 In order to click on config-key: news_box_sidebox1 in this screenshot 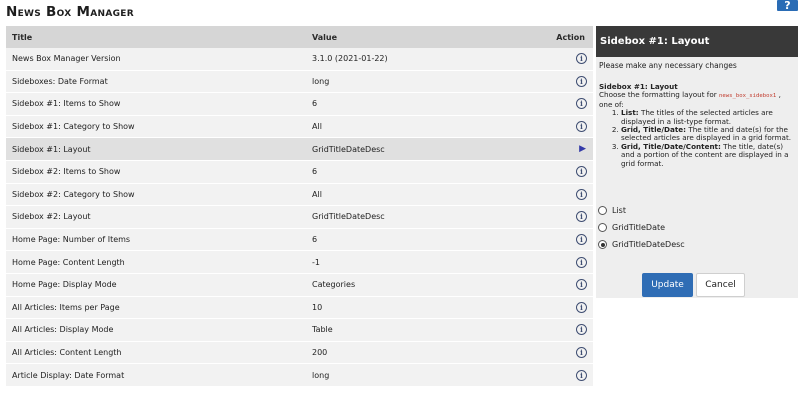, I will do `click(748, 96)`.